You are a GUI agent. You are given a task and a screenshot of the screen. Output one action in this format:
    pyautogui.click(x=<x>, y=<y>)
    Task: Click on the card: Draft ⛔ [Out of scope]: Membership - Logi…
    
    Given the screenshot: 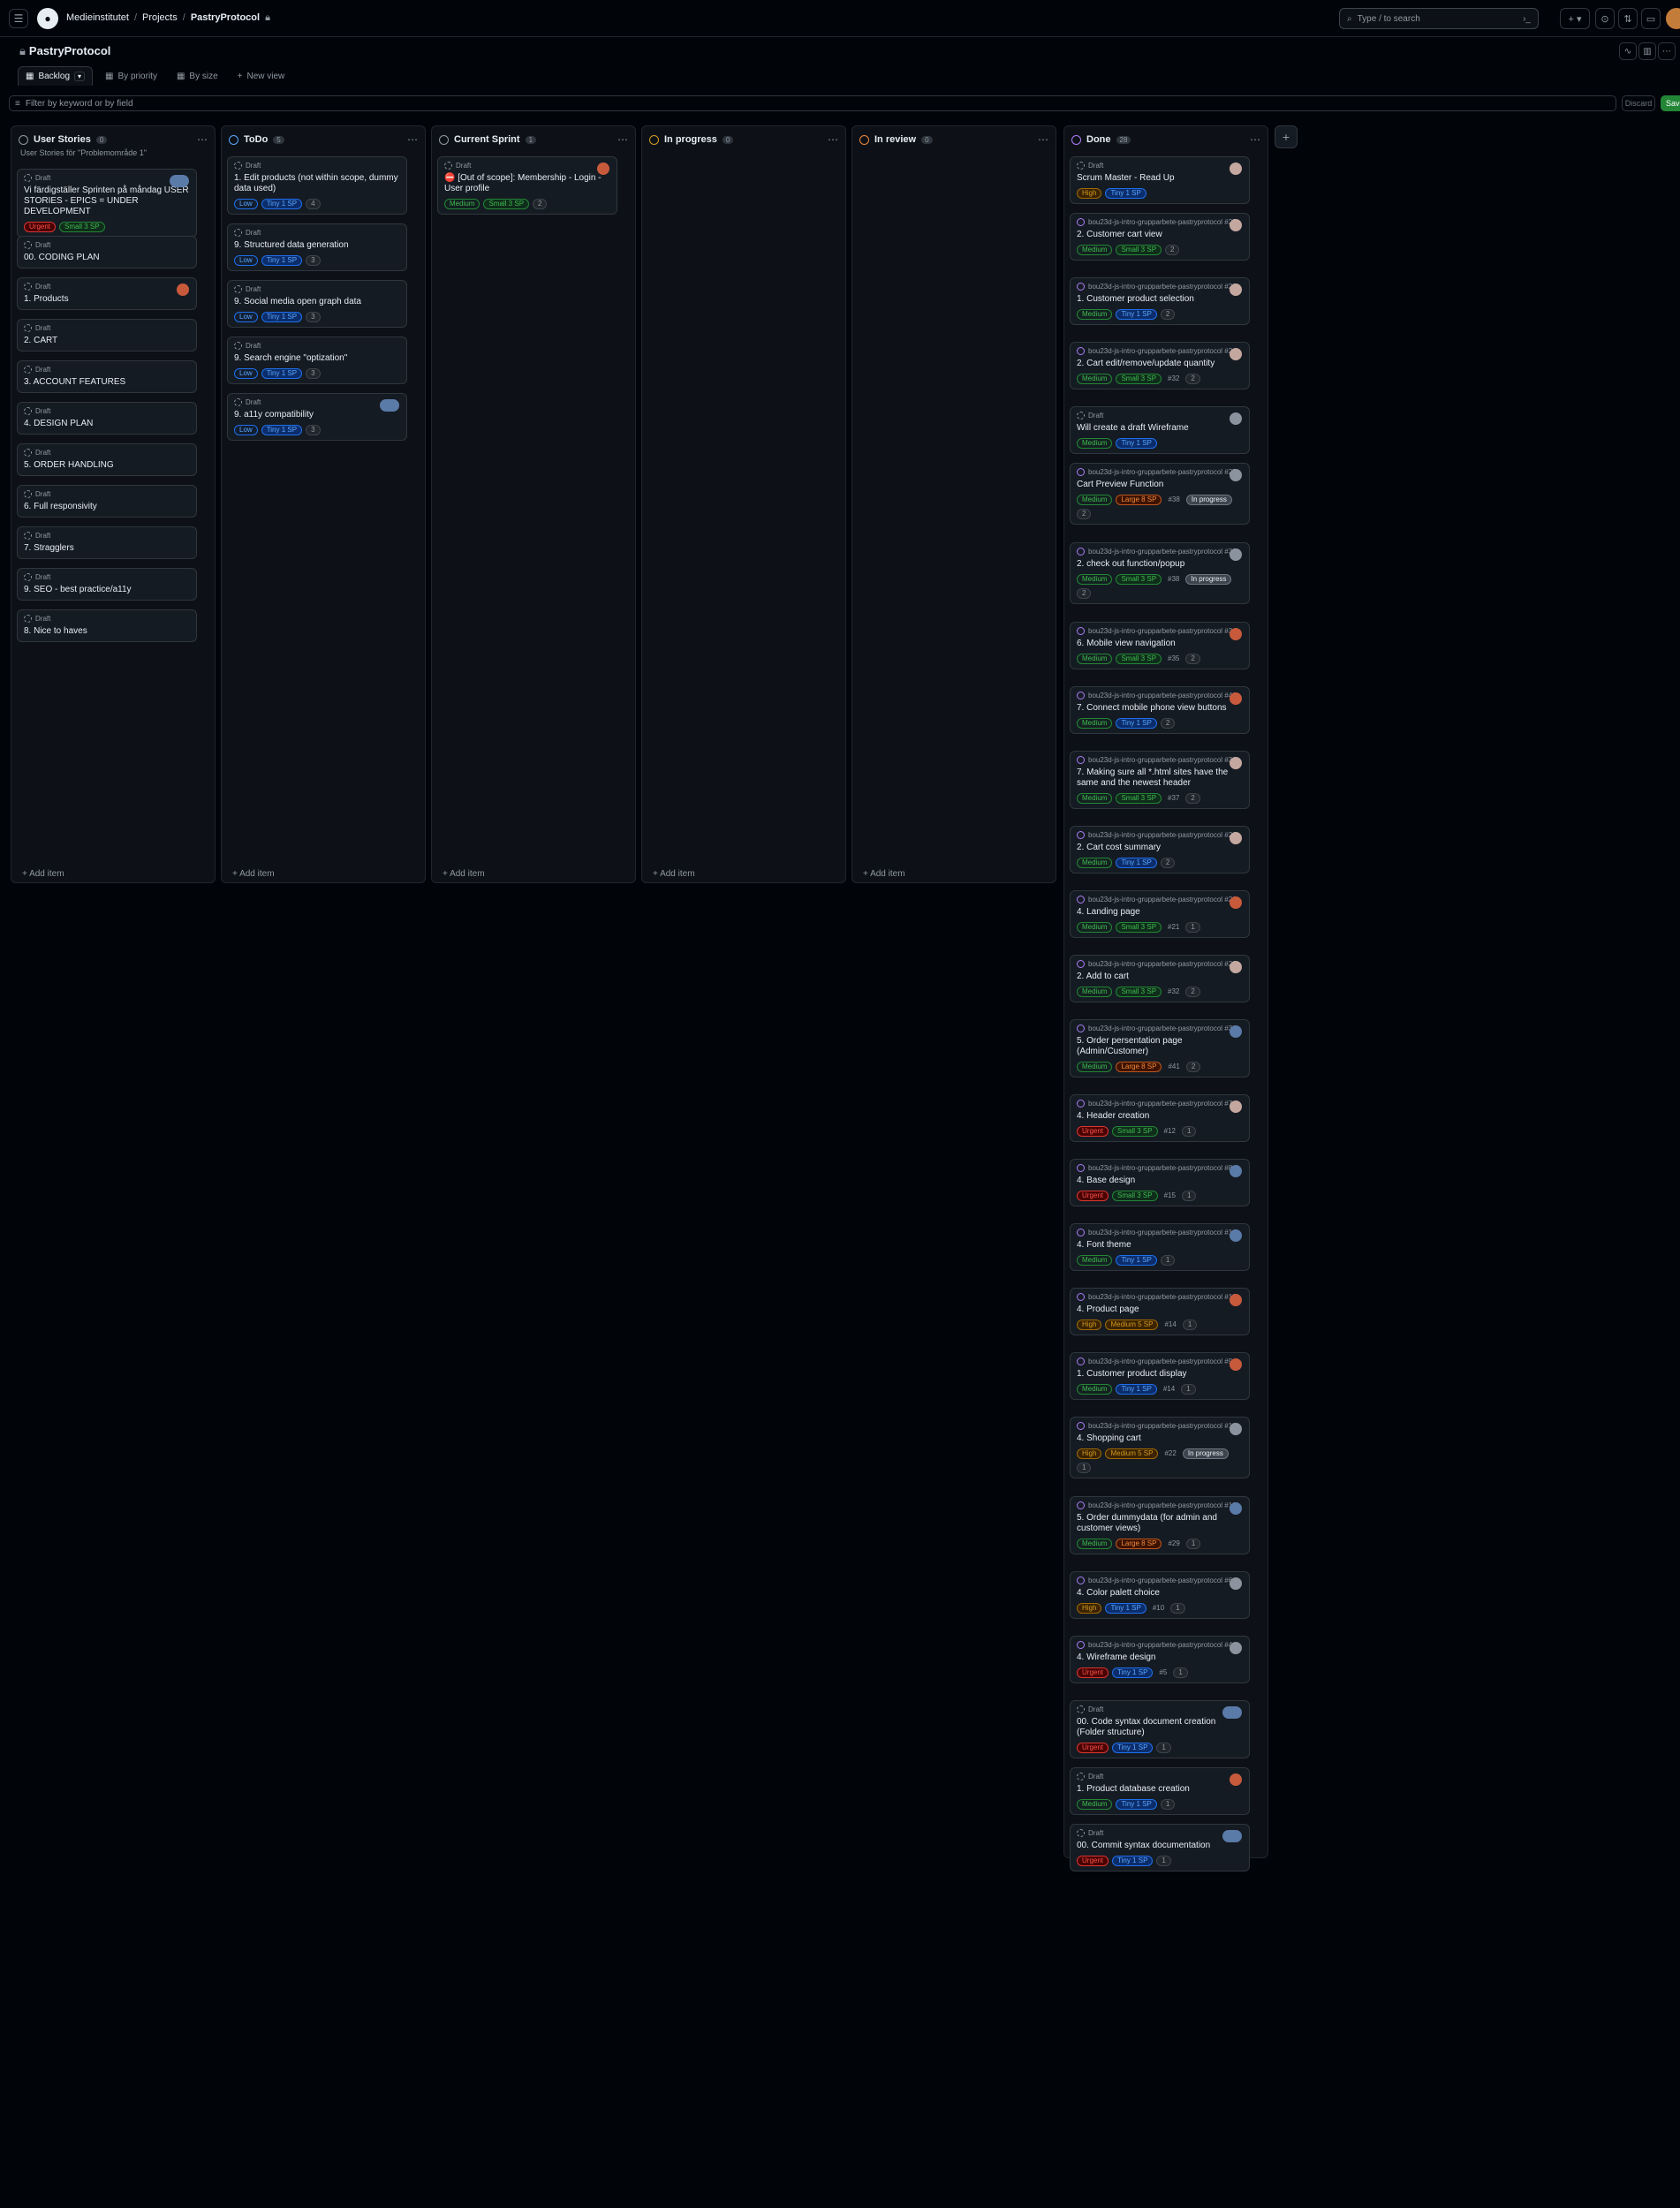 What is the action you would take?
    pyautogui.click(x=527, y=185)
    